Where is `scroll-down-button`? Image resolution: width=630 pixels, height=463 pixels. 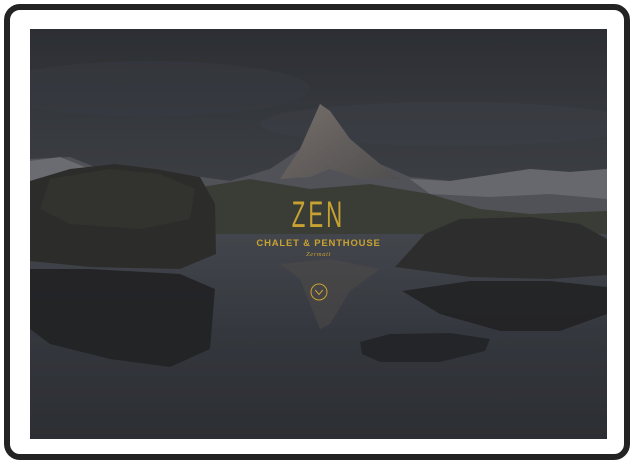 scroll-down-button is located at coordinates (319, 292).